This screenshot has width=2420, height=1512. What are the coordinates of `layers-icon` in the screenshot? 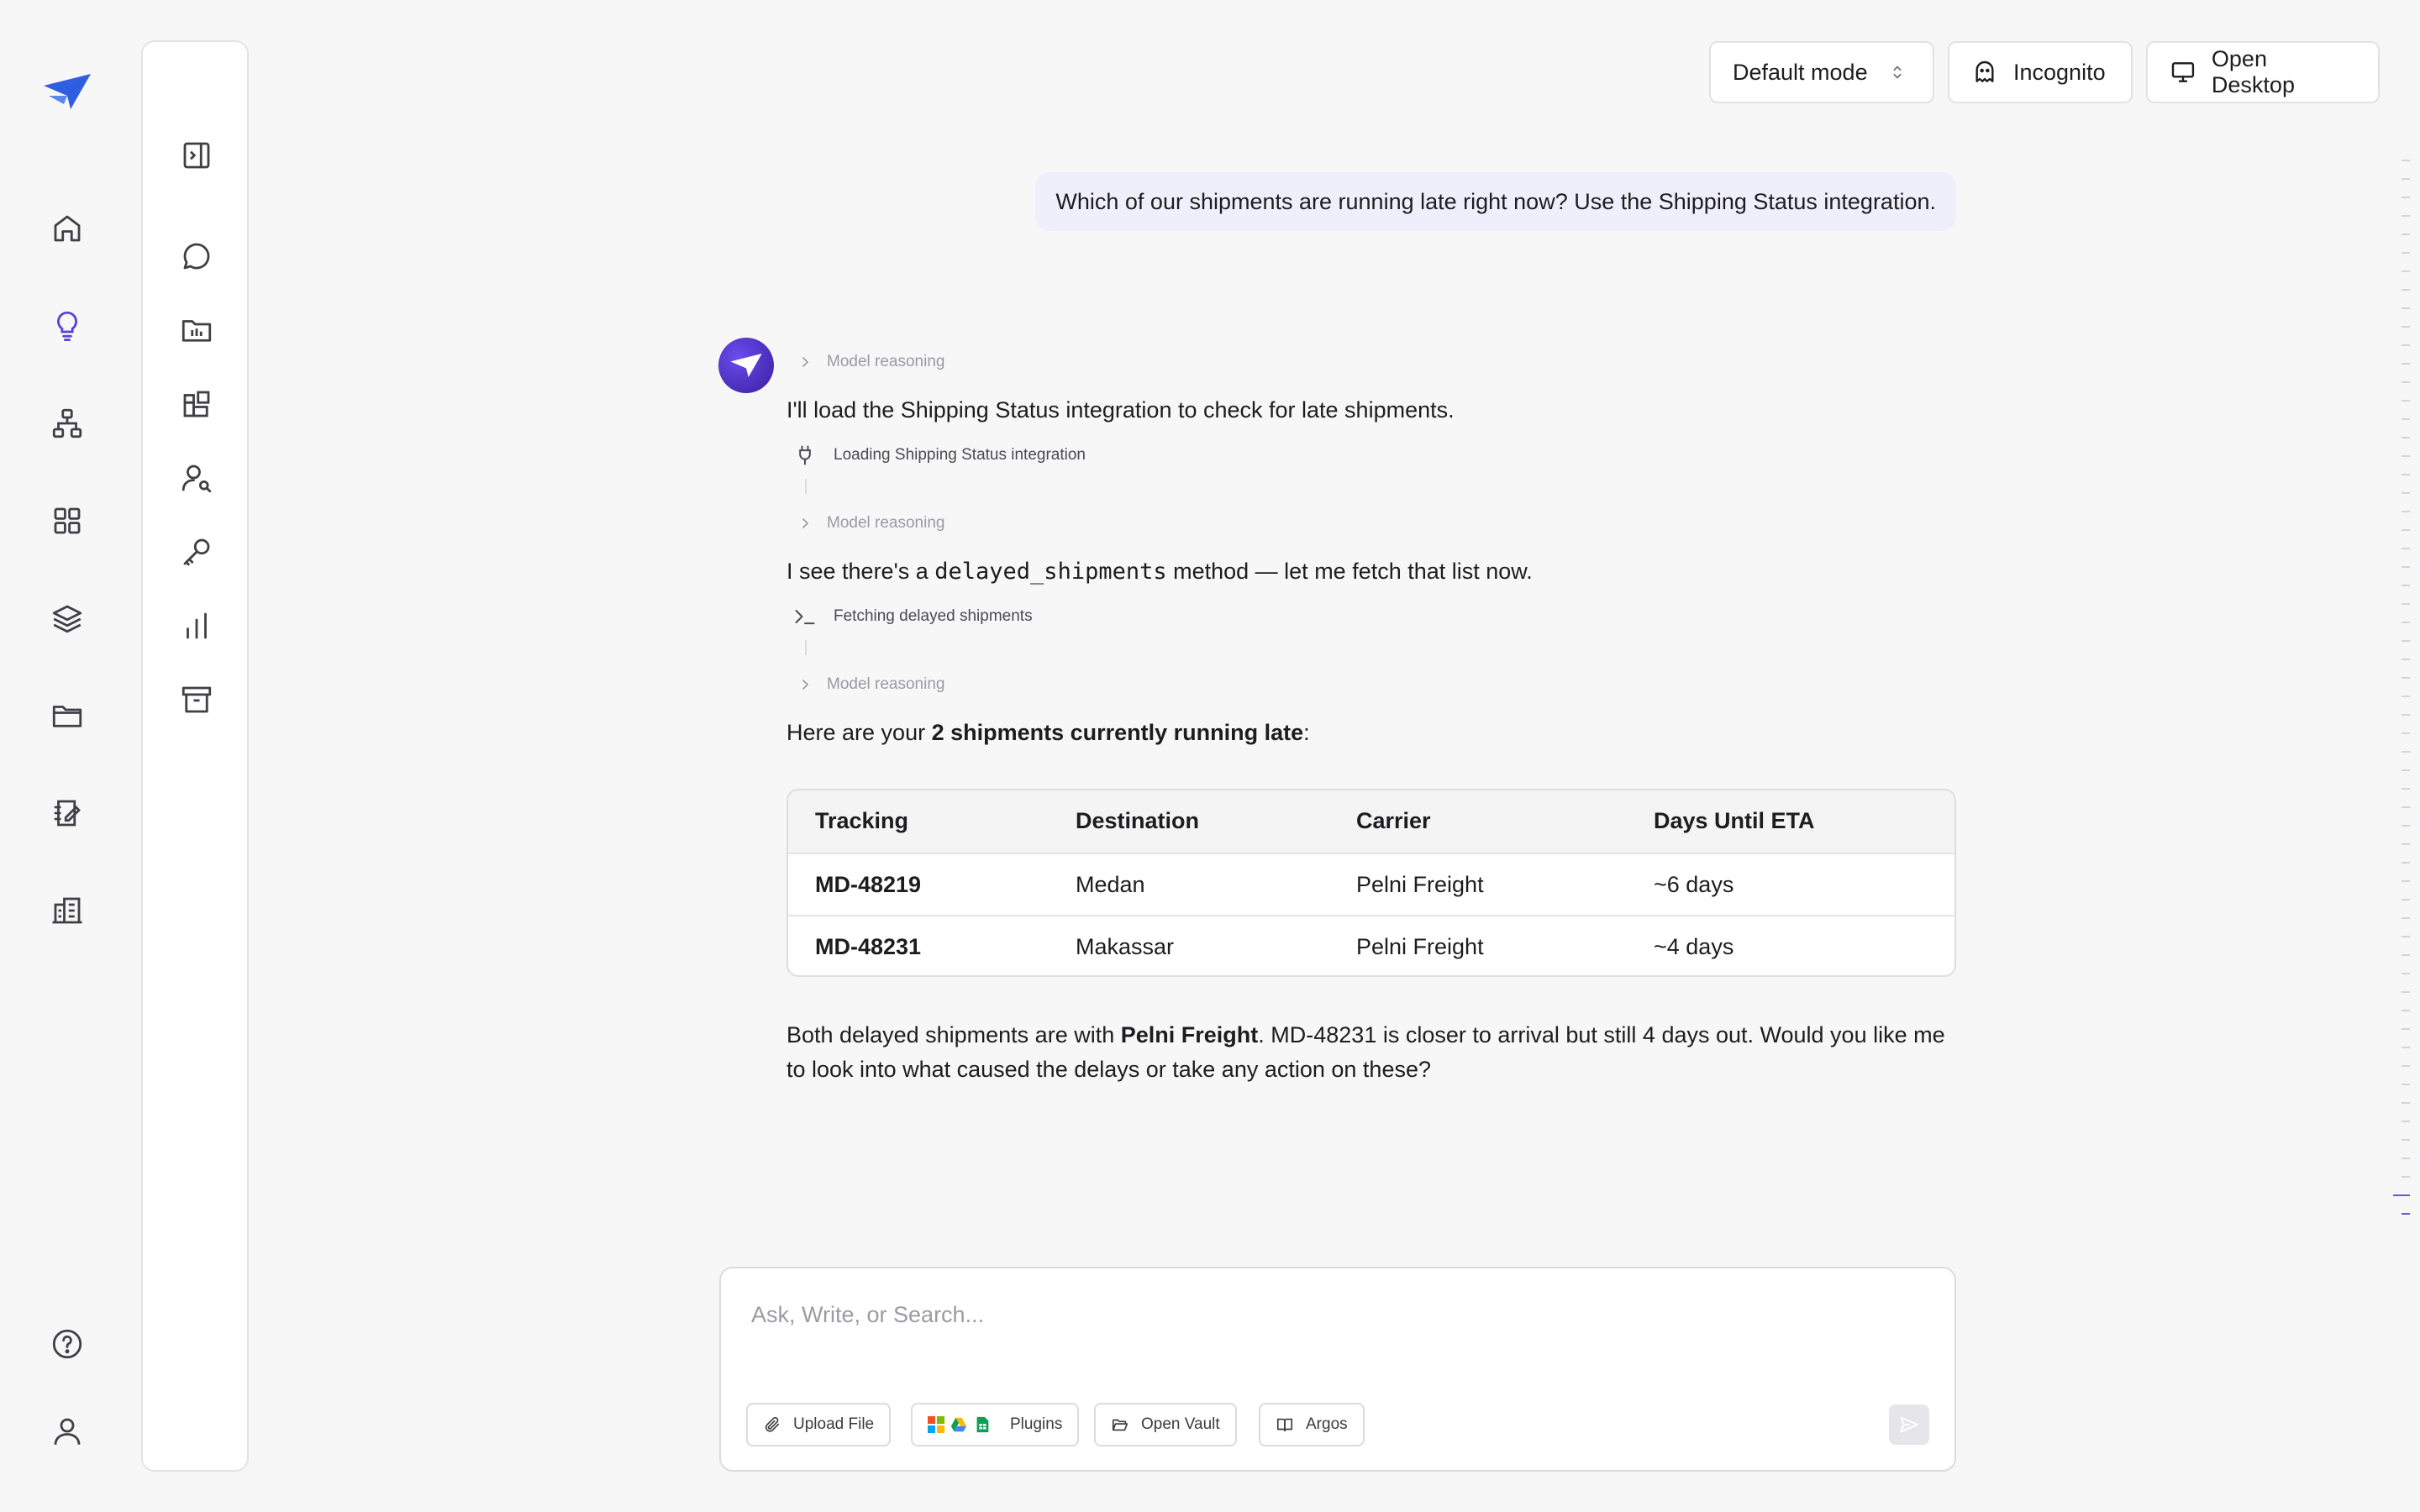 It's located at (67, 618).